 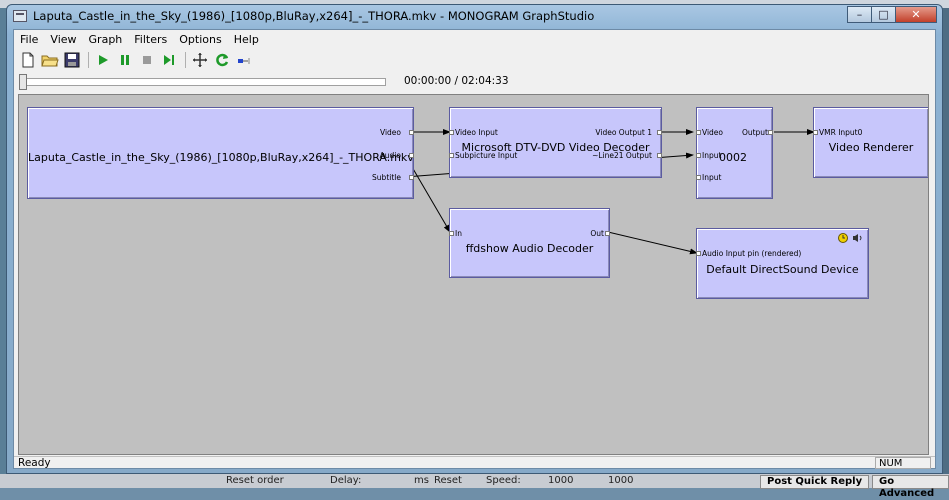 I want to click on bg-value-2: 1000, so click(x=621, y=480).